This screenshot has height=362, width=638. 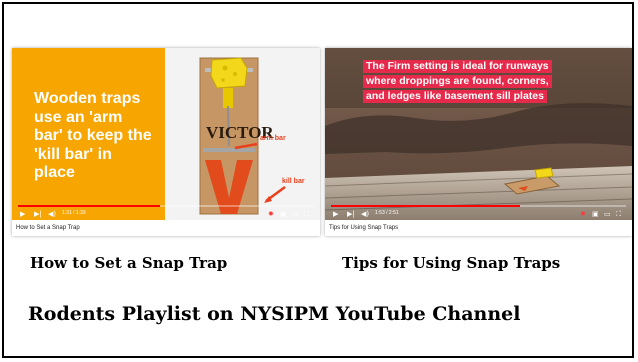 What do you see at coordinates (387, 213) in the screenshot?
I see `time-display: 1:53 / 2:51` at bounding box center [387, 213].